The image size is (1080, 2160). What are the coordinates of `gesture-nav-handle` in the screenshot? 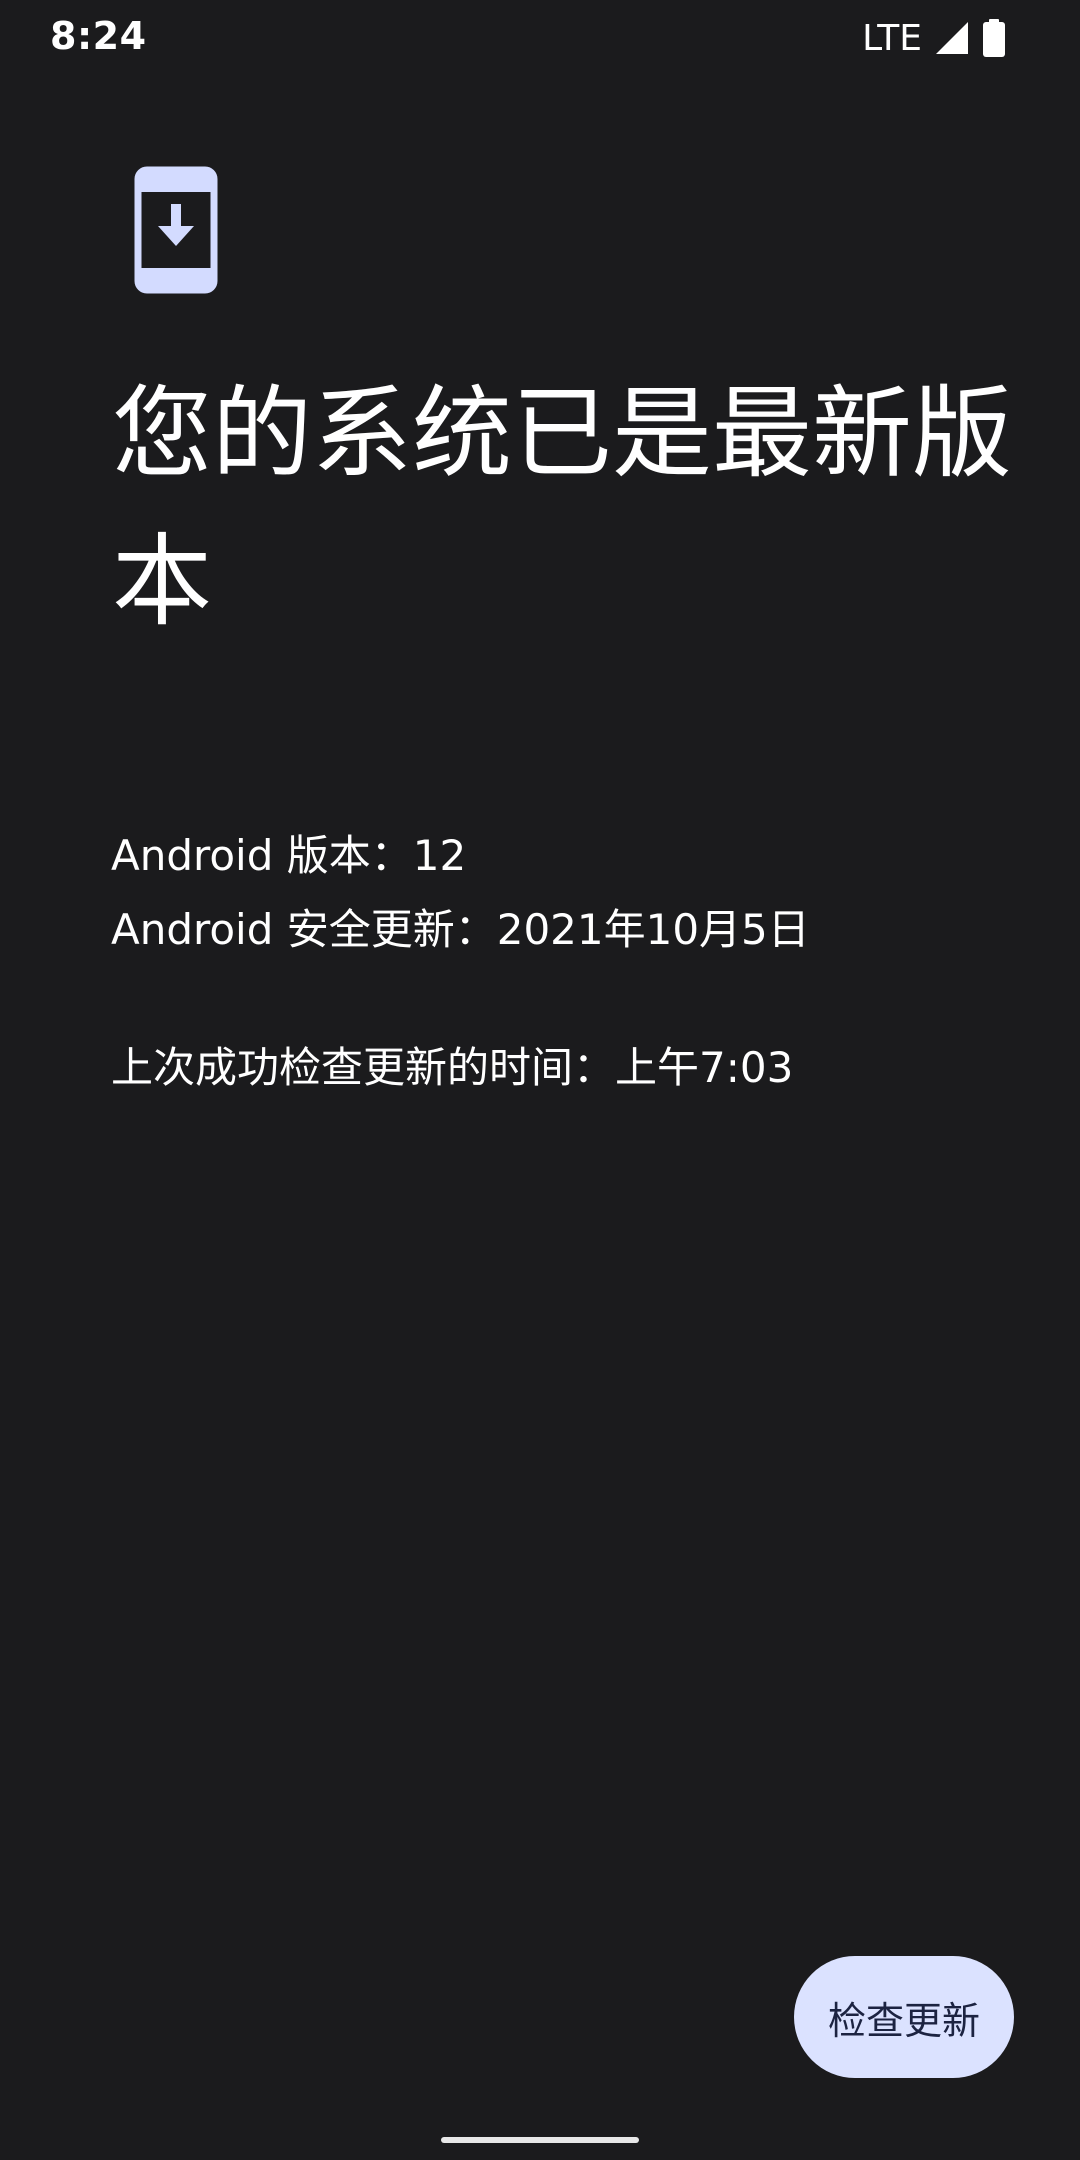 It's located at (540, 2140).